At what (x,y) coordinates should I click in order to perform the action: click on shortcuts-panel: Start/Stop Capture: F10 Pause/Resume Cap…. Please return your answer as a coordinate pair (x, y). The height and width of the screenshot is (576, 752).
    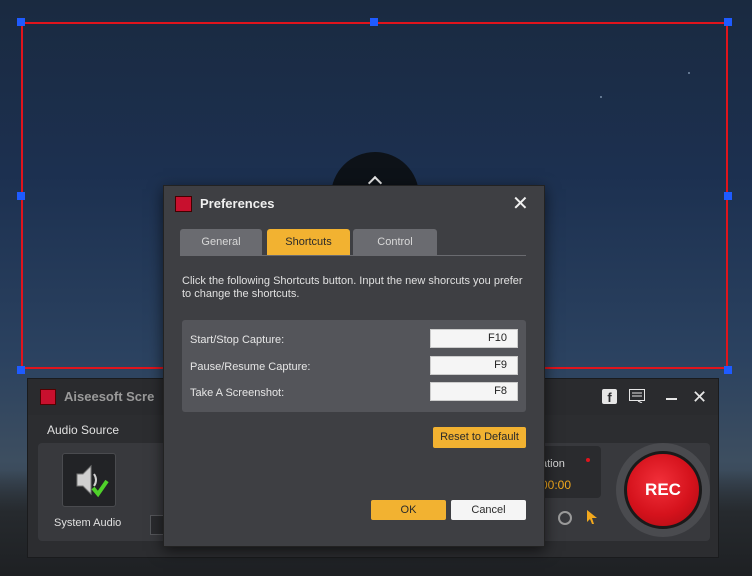
    Looking at the image, I should click on (354, 366).